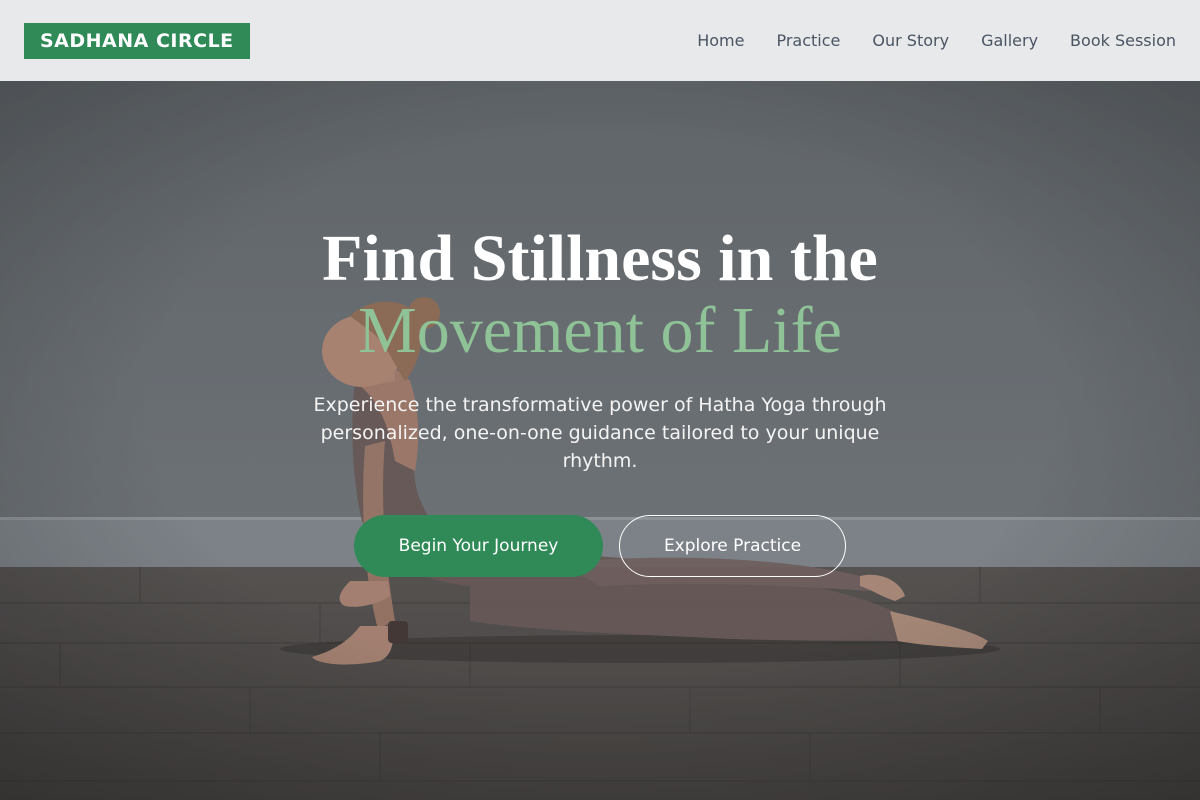 The image size is (1200, 800). What do you see at coordinates (1123, 40) in the screenshot?
I see `nav-book-session-link: Book Session` at bounding box center [1123, 40].